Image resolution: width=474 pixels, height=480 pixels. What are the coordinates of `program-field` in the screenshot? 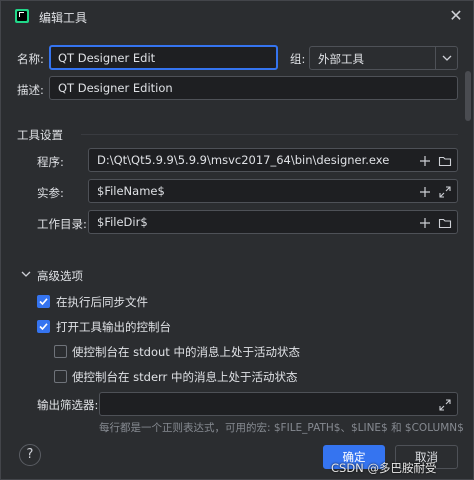 It's located at (273, 160).